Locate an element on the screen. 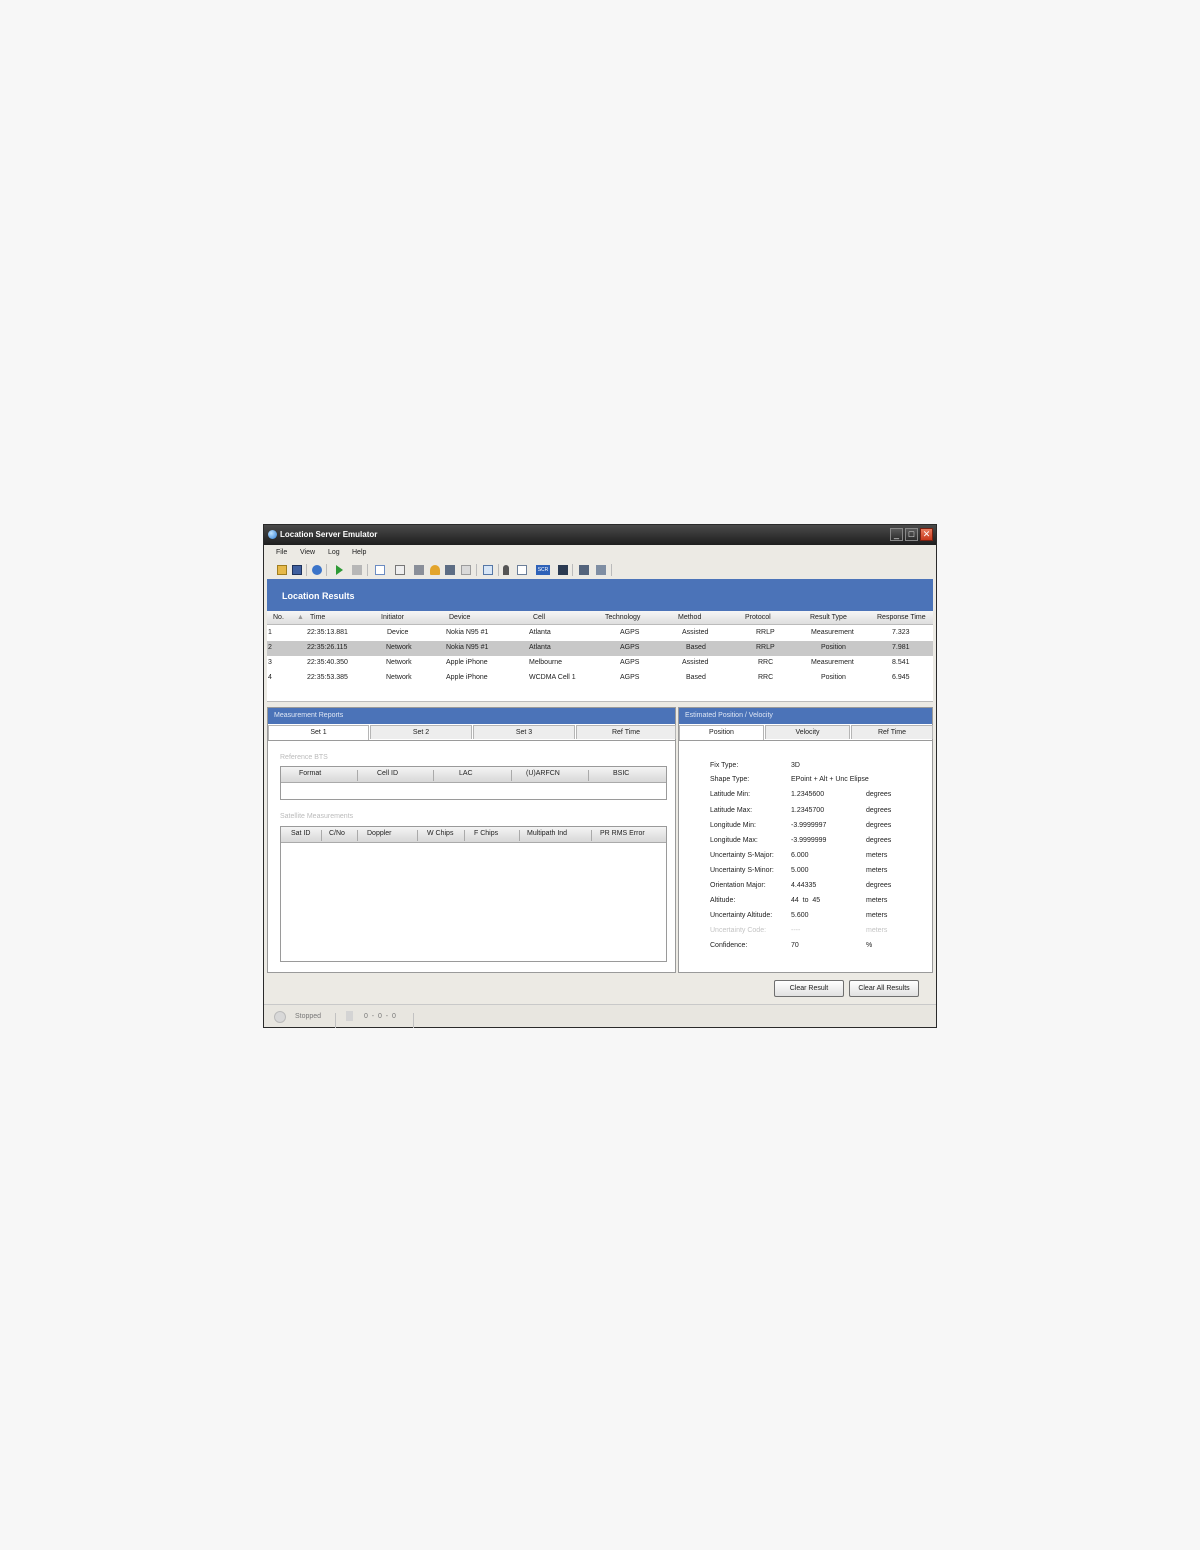  reference-bts-grid: Format Cell ID LAC (U)ARFCN BSIC is located at coordinates (473, 783).